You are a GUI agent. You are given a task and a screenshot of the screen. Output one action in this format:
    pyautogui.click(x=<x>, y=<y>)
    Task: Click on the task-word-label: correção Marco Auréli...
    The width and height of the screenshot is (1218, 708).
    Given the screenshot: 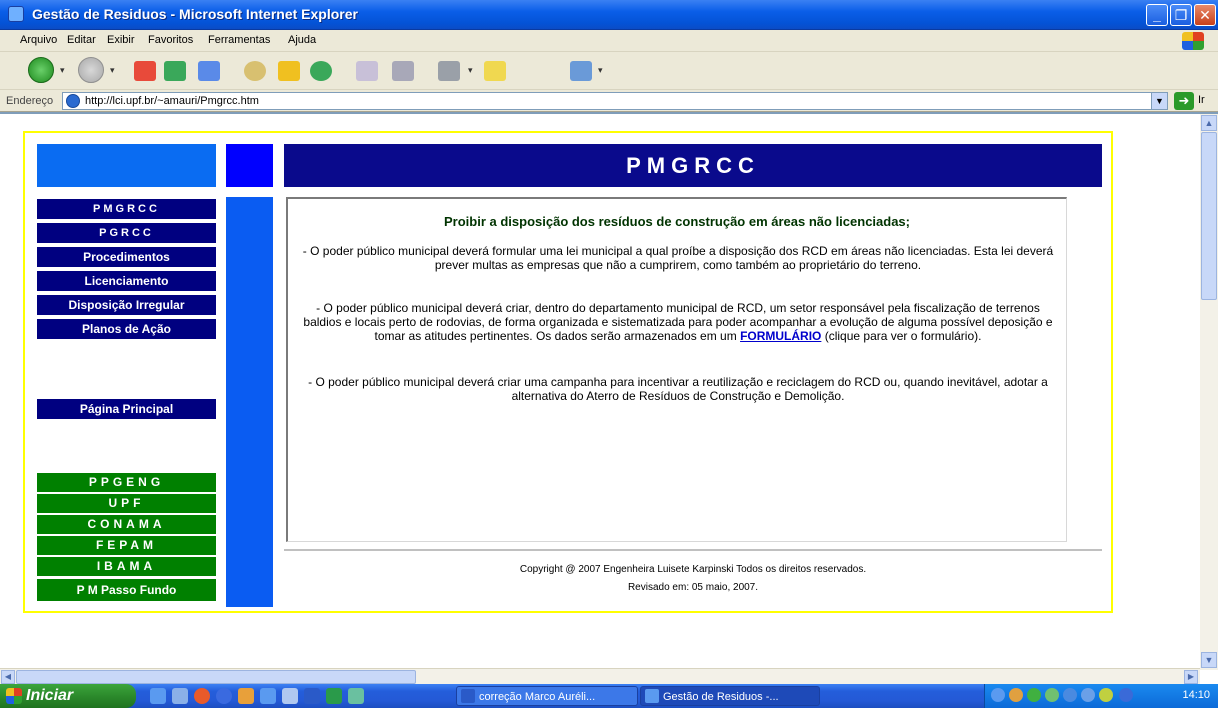 What is the action you would take?
    pyautogui.click(x=537, y=697)
    